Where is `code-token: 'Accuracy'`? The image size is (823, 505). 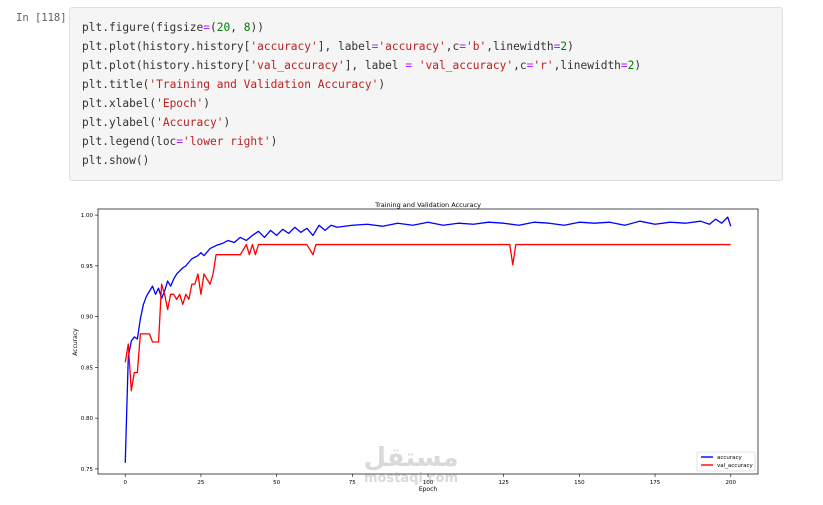
code-token: 'Accuracy' is located at coordinates (190, 122).